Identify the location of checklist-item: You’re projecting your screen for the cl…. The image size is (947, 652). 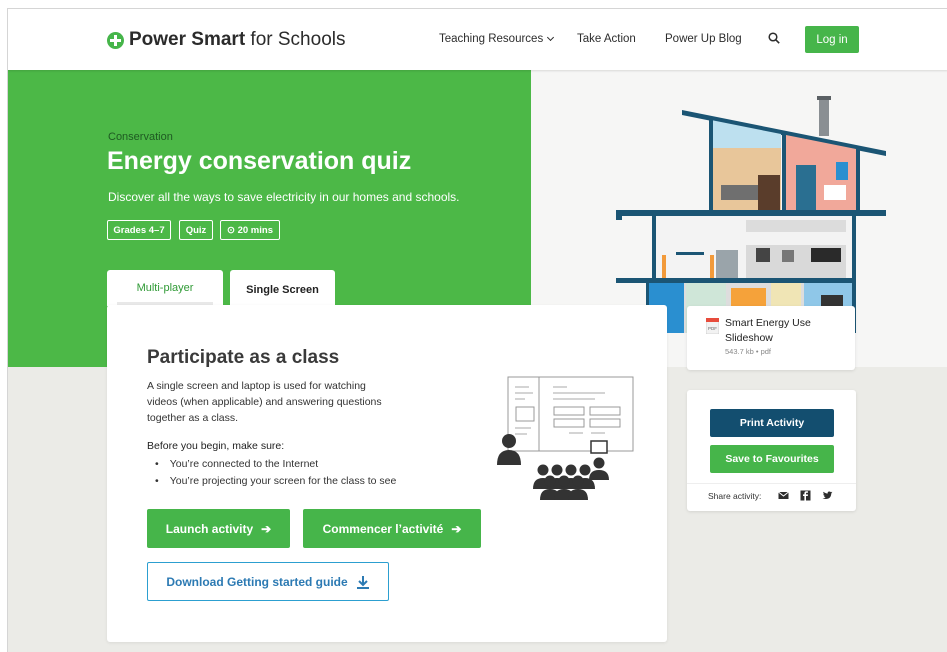
(276, 481).